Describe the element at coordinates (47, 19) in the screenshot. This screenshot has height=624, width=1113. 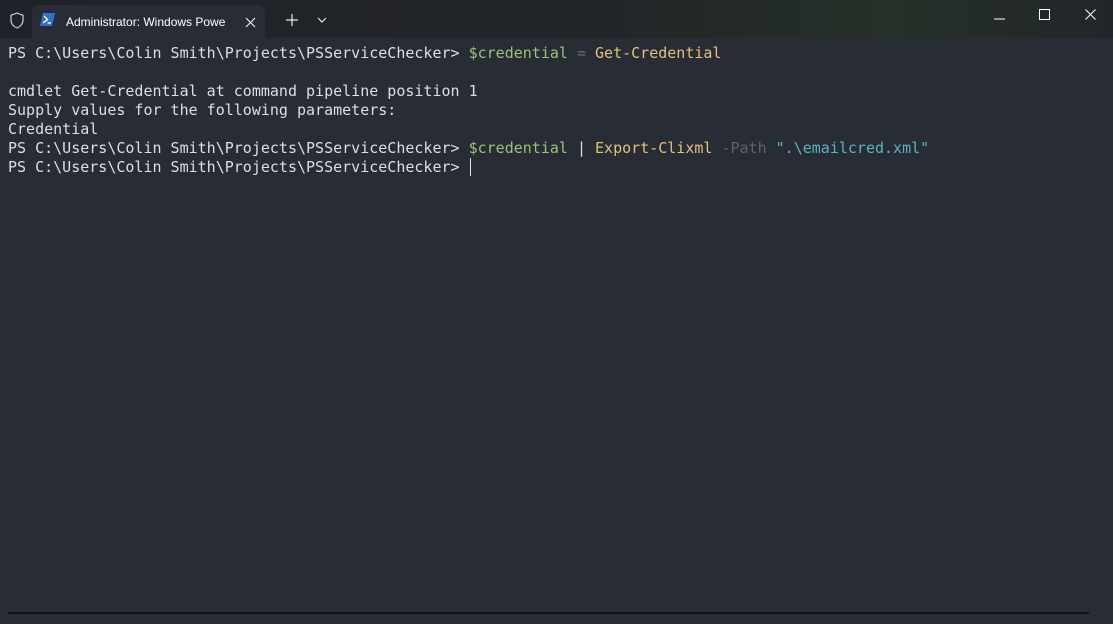
I see `powershell-icon` at that location.